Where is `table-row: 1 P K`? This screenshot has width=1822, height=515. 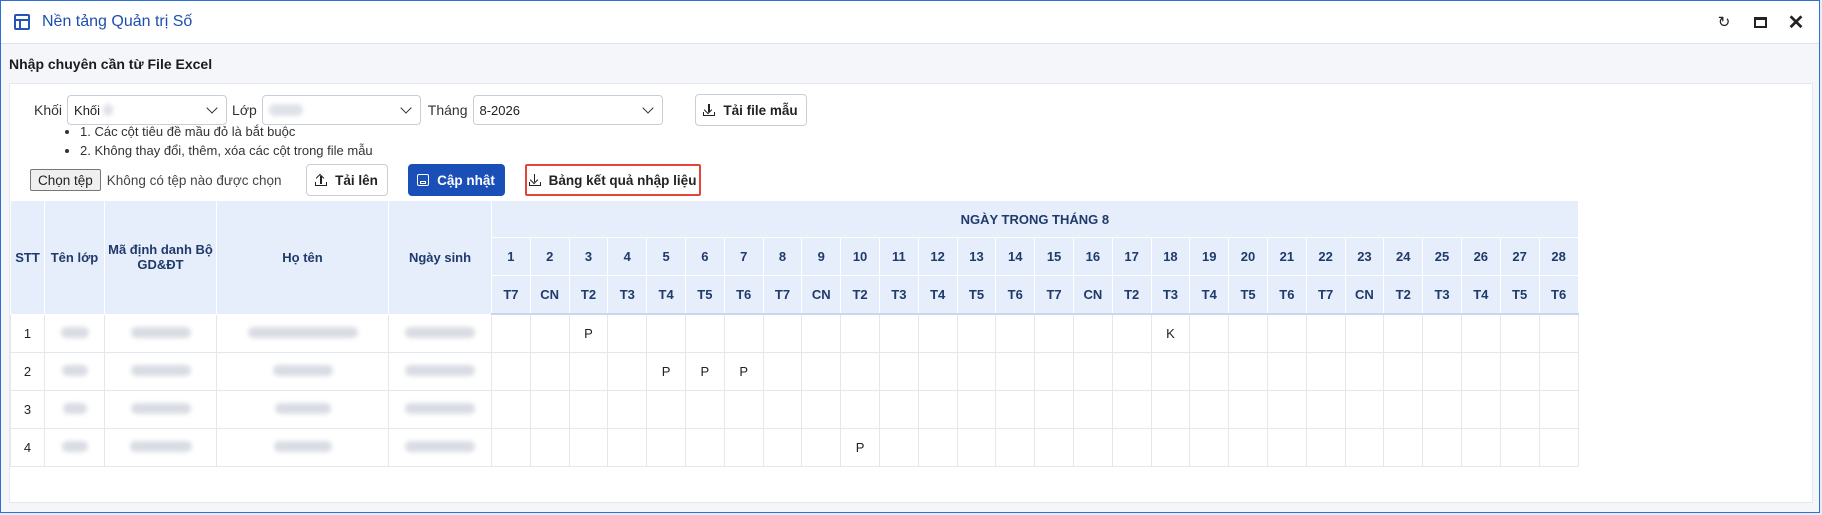
table-row: 1 P K is located at coordinates (794, 333).